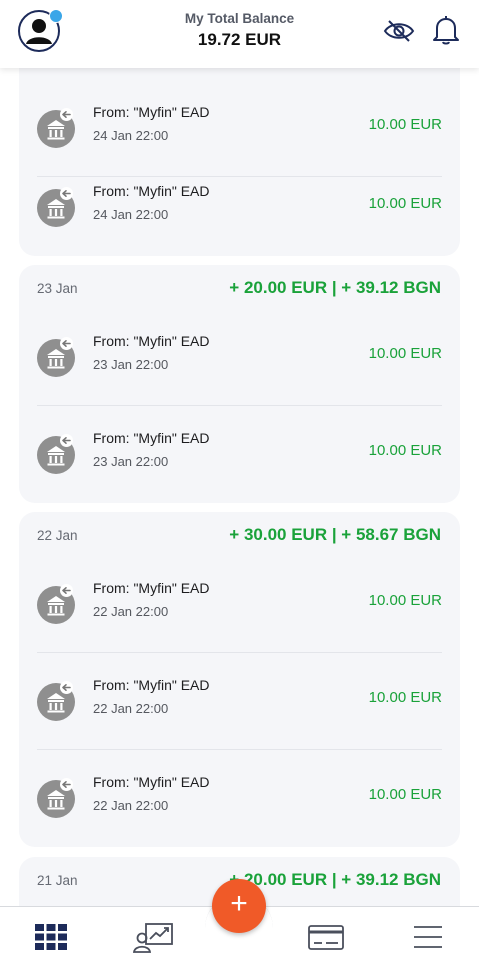 This screenshot has height=970, width=479. What do you see at coordinates (57, 288) in the screenshot?
I see `group-date: 23 Jan` at bounding box center [57, 288].